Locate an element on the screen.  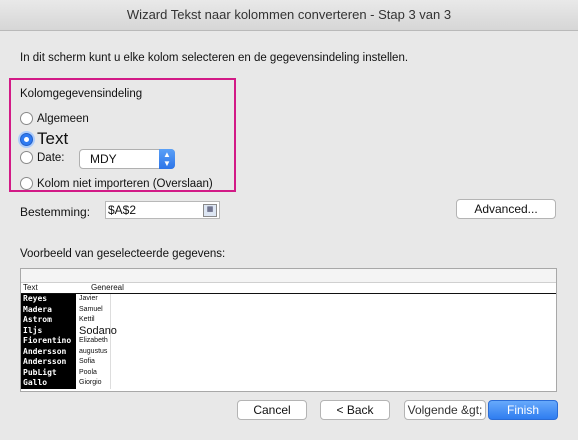
destination-input: $A$2 ▦ is located at coordinates (162, 210).